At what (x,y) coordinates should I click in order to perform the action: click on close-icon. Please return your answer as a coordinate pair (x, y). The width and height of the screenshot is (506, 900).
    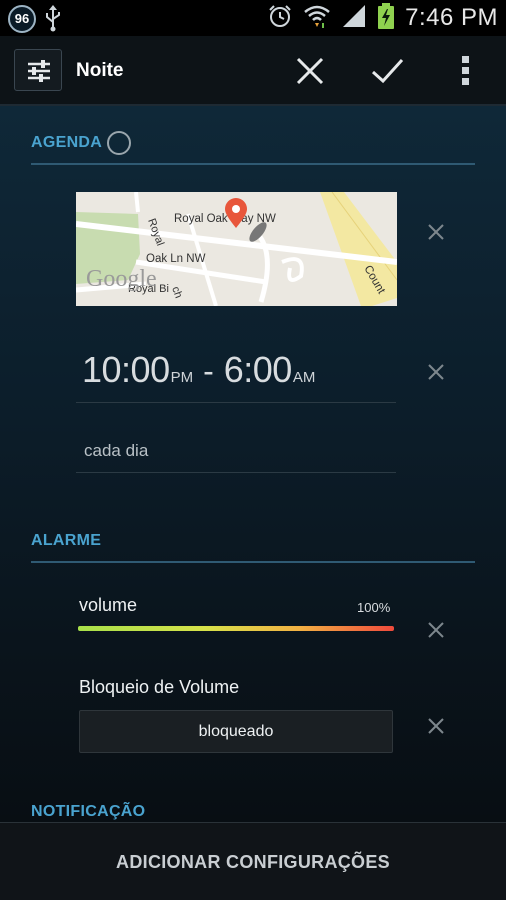
    Looking at the image, I should click on (310, 71).